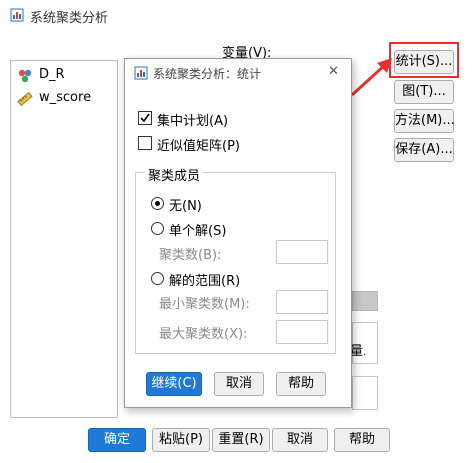  I want to click on proximity-checkbox, so click(145, 143).